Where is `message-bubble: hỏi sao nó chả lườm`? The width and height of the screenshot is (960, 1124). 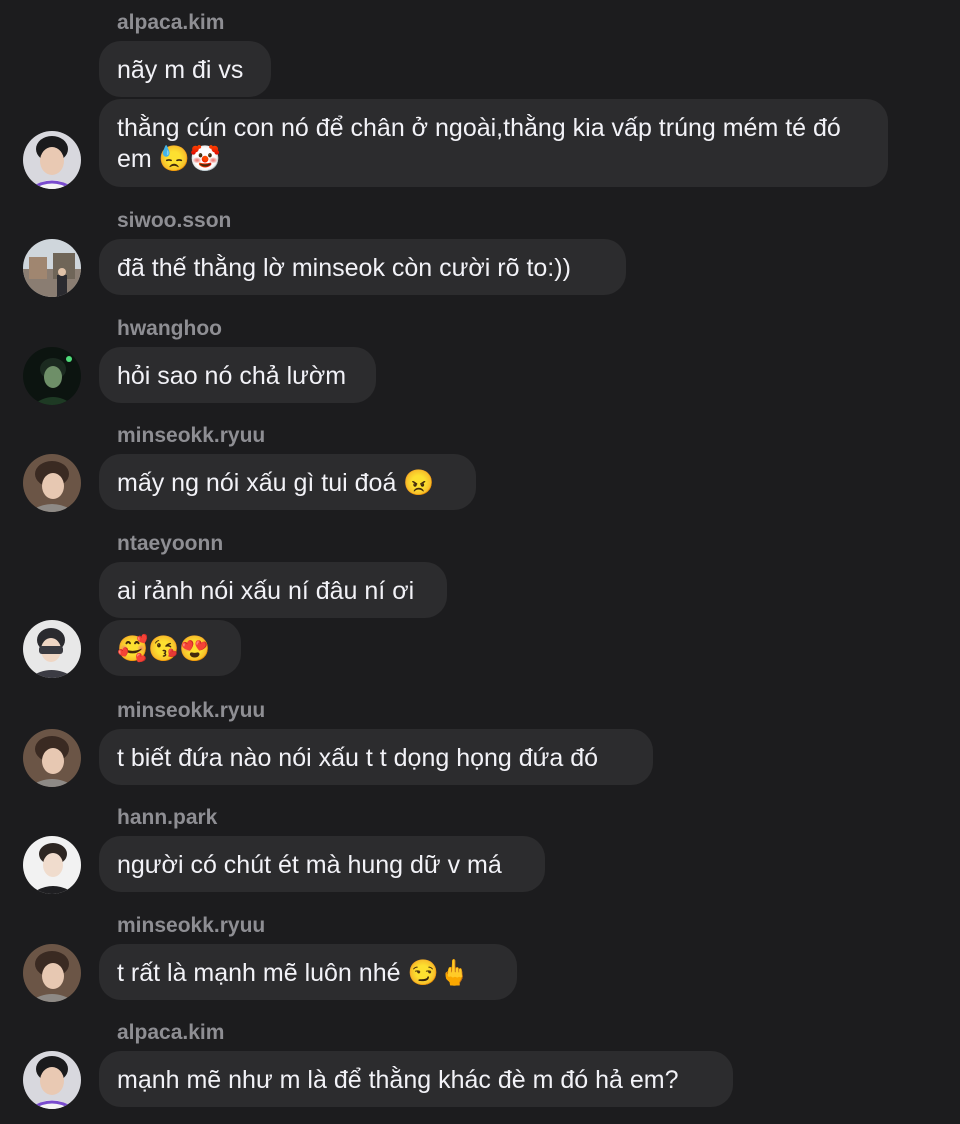 message-bubble: hỏi sao nó chả lườm is located at coordinates (237, 375).